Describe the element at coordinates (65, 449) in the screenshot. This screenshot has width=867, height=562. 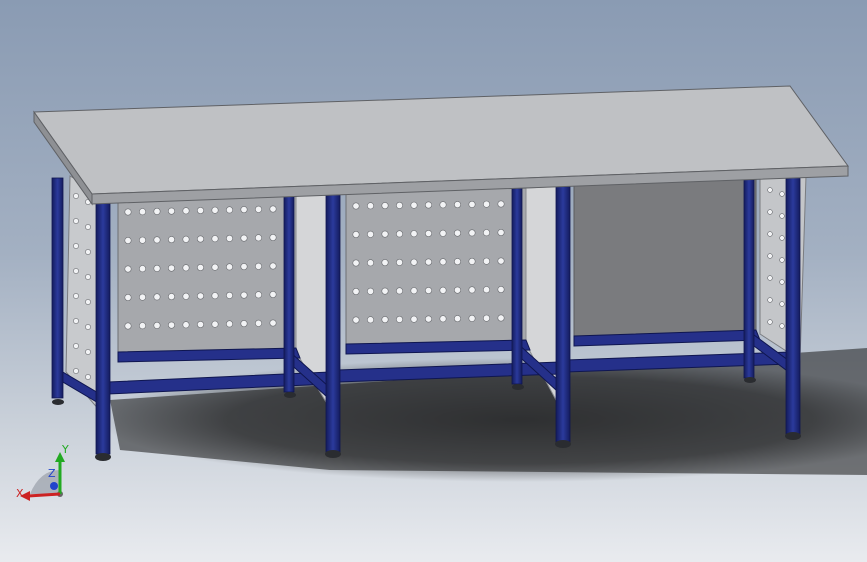
I see `y-axis-label: Y` at that location.